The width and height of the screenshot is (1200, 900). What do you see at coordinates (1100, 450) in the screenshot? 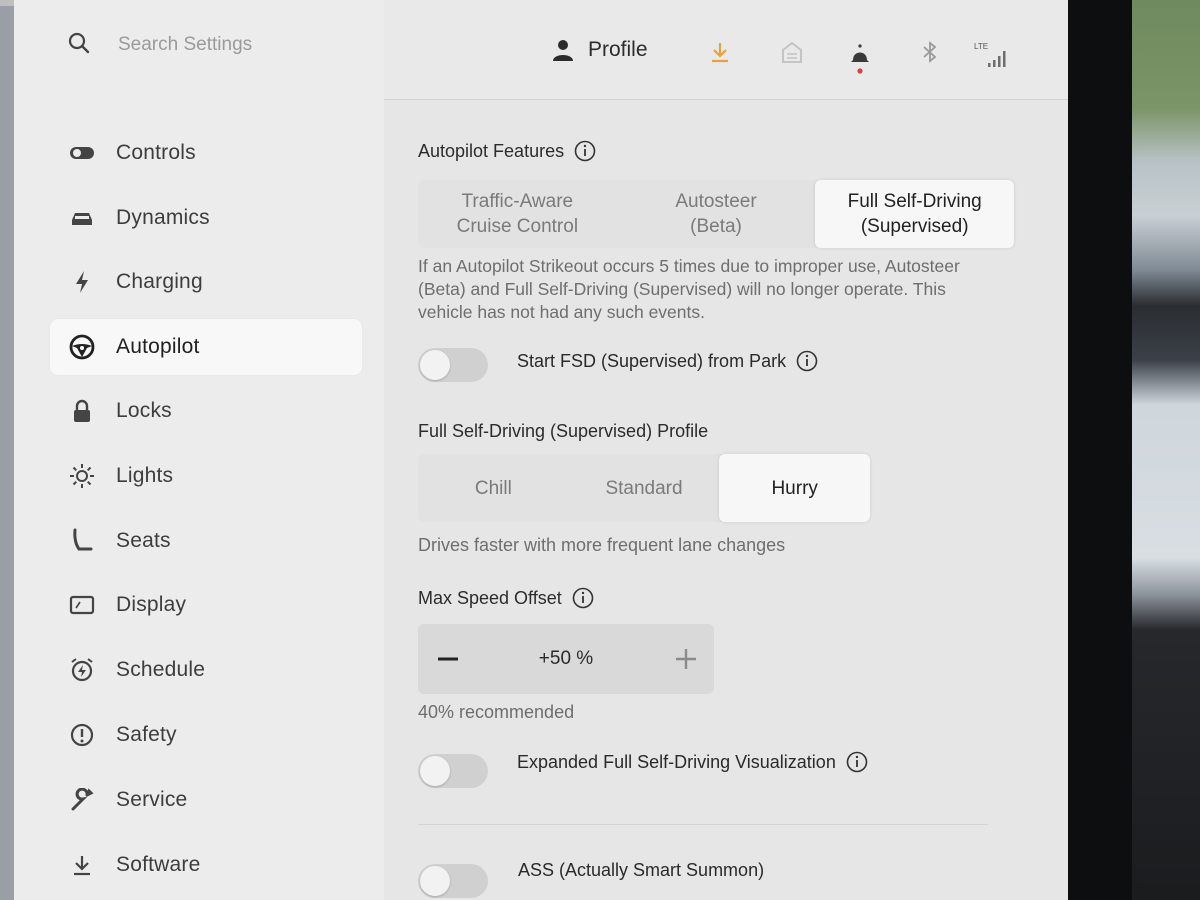
I see `screen-bezel` at bounding box center [1100, 450].